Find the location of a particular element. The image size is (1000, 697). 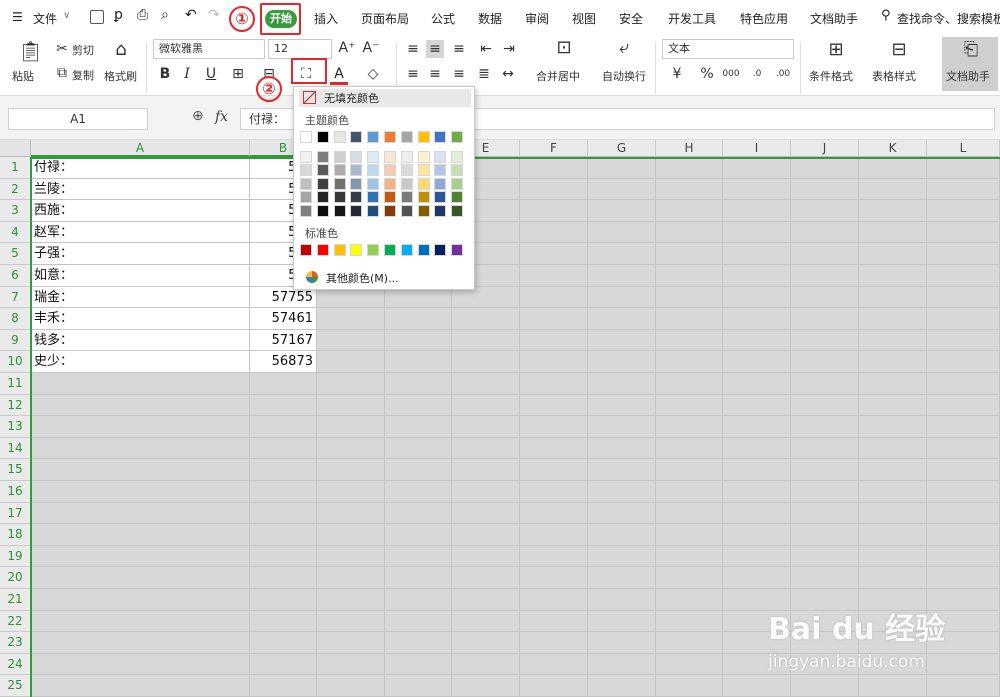

name-cell: 史少： is located at coordinates (140, 362).